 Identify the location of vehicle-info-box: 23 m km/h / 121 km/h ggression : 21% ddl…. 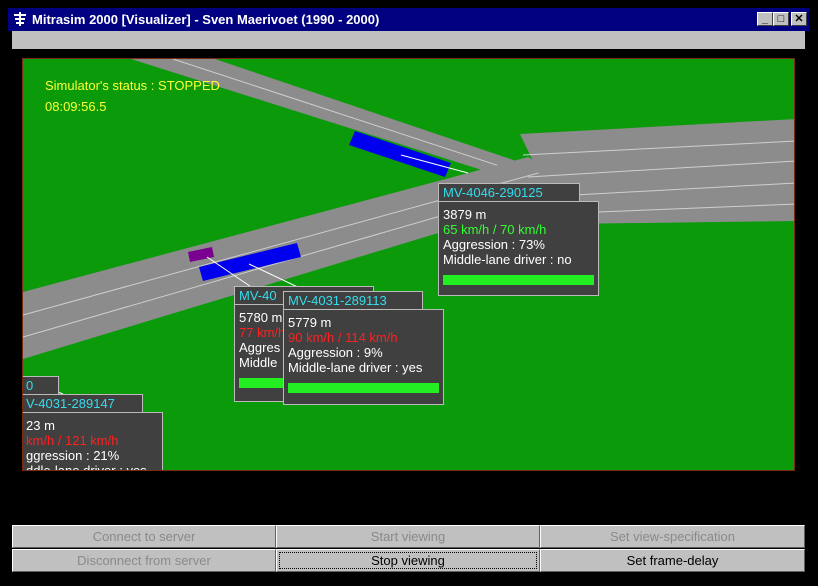
(93, 441).